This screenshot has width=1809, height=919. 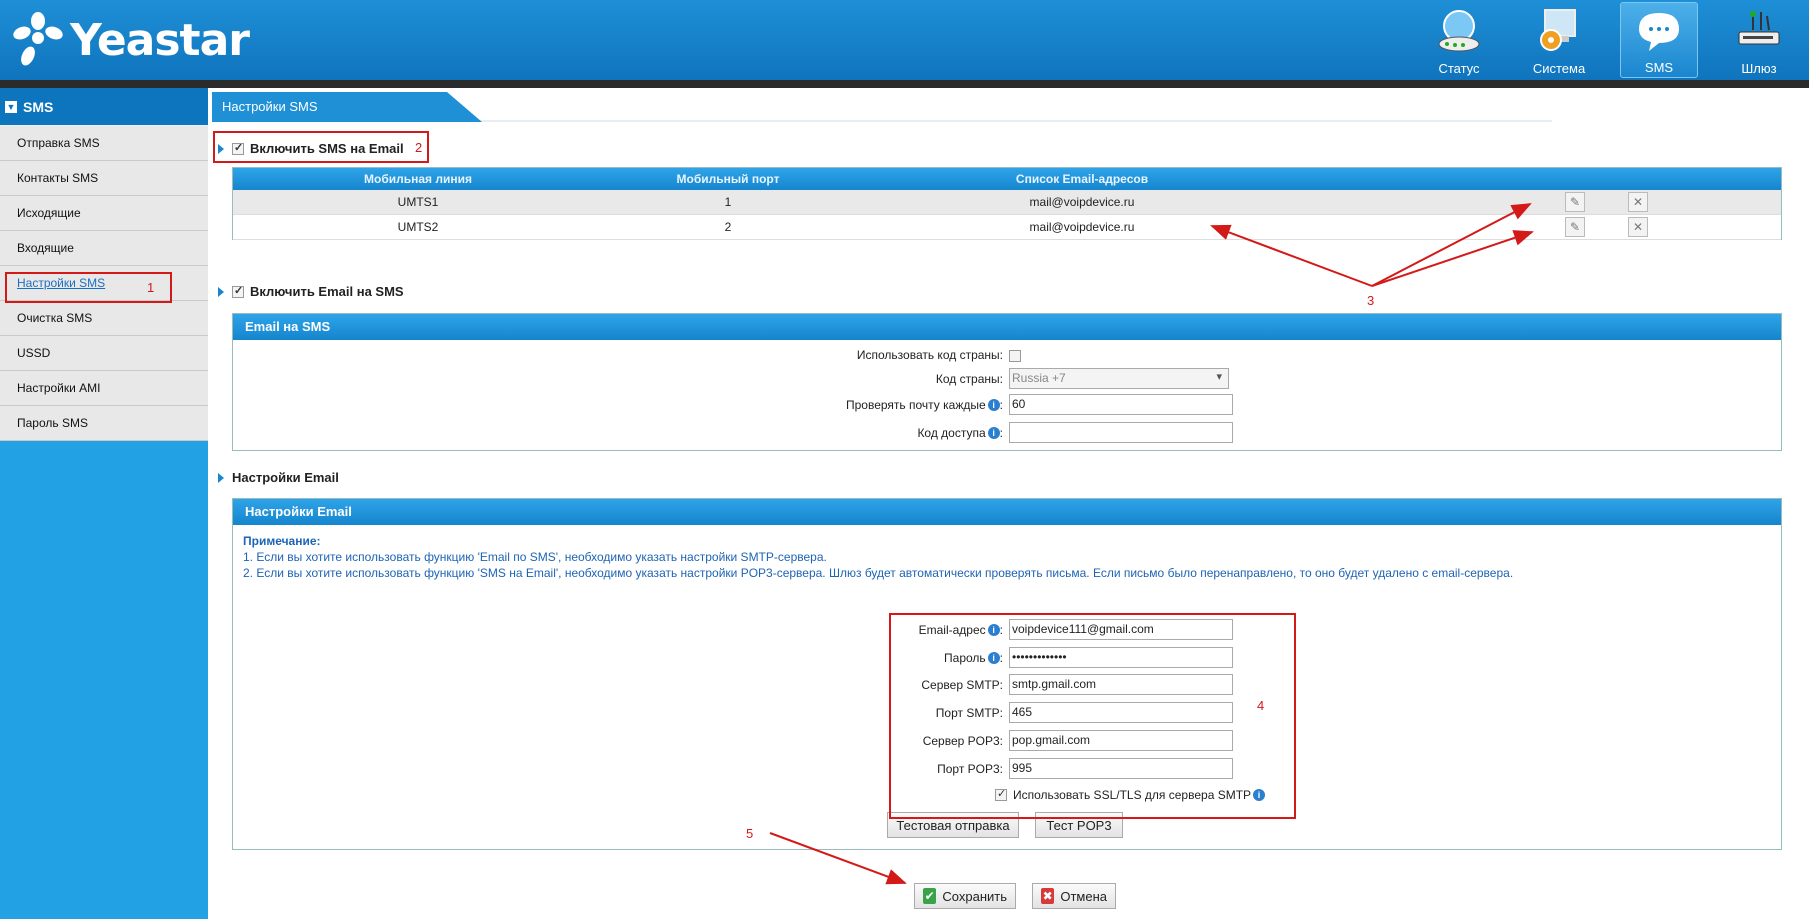 What do you see at coordinates (418, 202) in the screenshot?
I see `cell-line: UMTS1` at bounding box center [418, 202].